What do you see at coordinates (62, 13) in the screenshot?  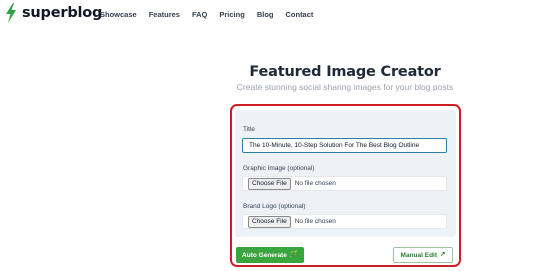 I see `brand-name: superblog` at bounding box center [62, 13].